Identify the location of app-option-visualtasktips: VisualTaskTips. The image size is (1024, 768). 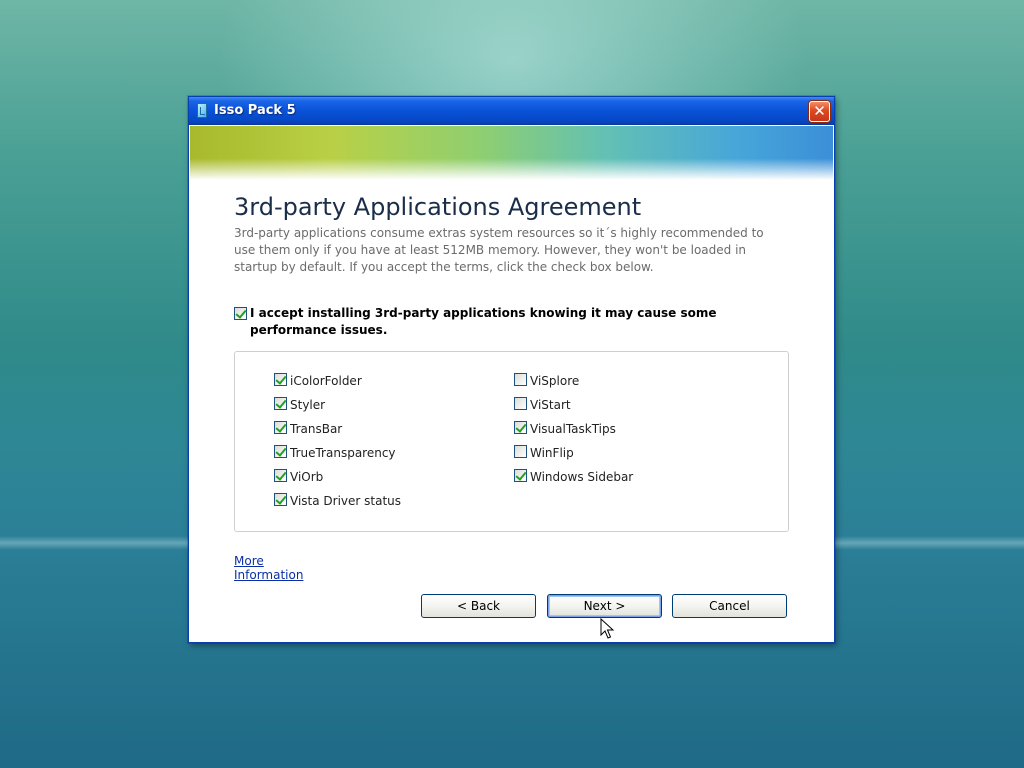
(565, 430).